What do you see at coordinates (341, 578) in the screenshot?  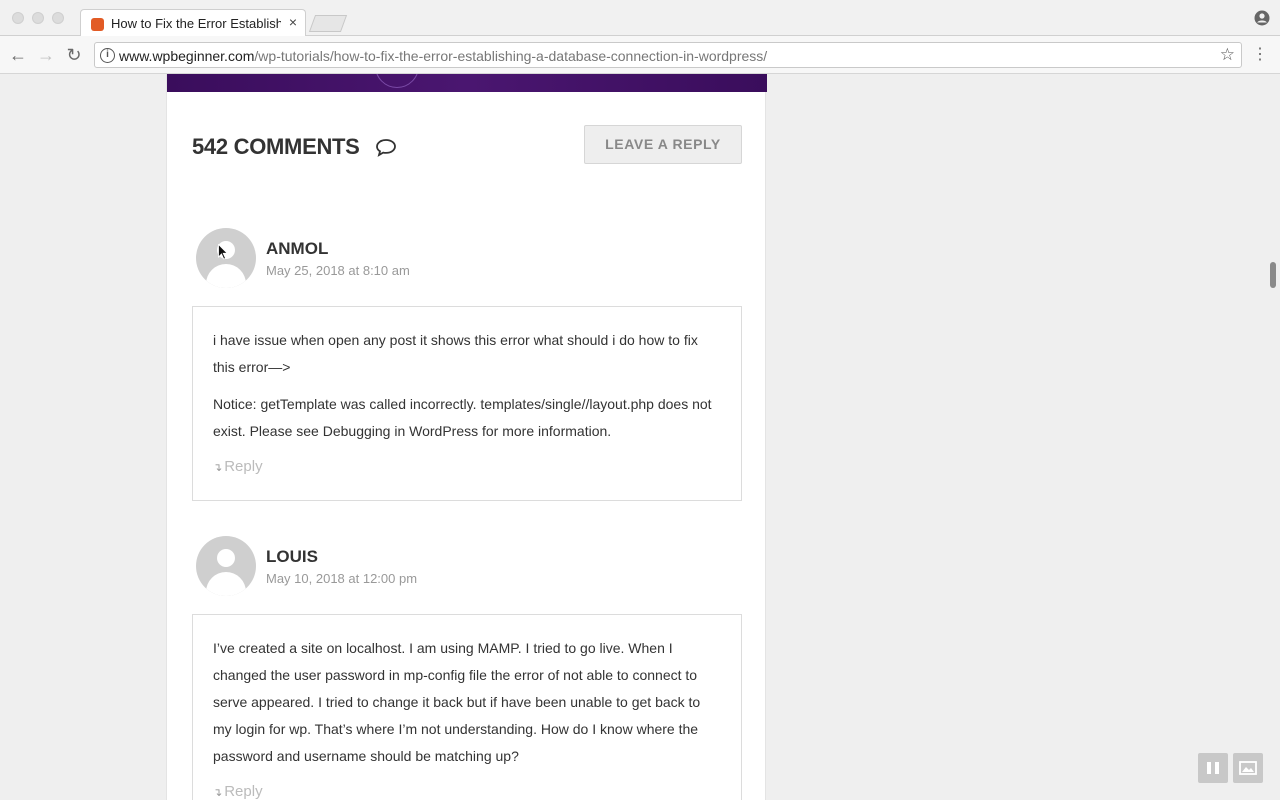 I see `comment-date: May 10, 2018 at 12:00 pm` at bounding box center [341, 578].